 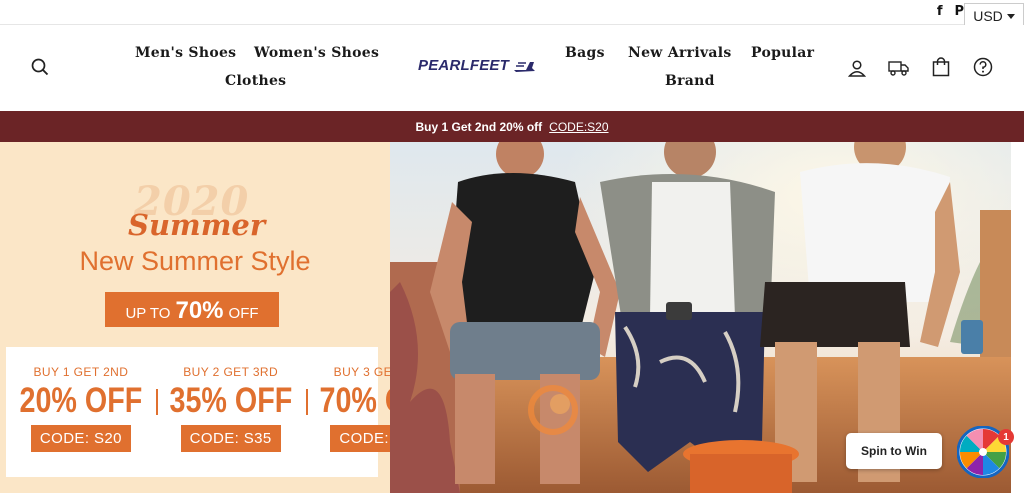 I want to click on offer-item: BUY 2 GET 3RD 35% OFF CODE: S35, so click(x=230, y=412).